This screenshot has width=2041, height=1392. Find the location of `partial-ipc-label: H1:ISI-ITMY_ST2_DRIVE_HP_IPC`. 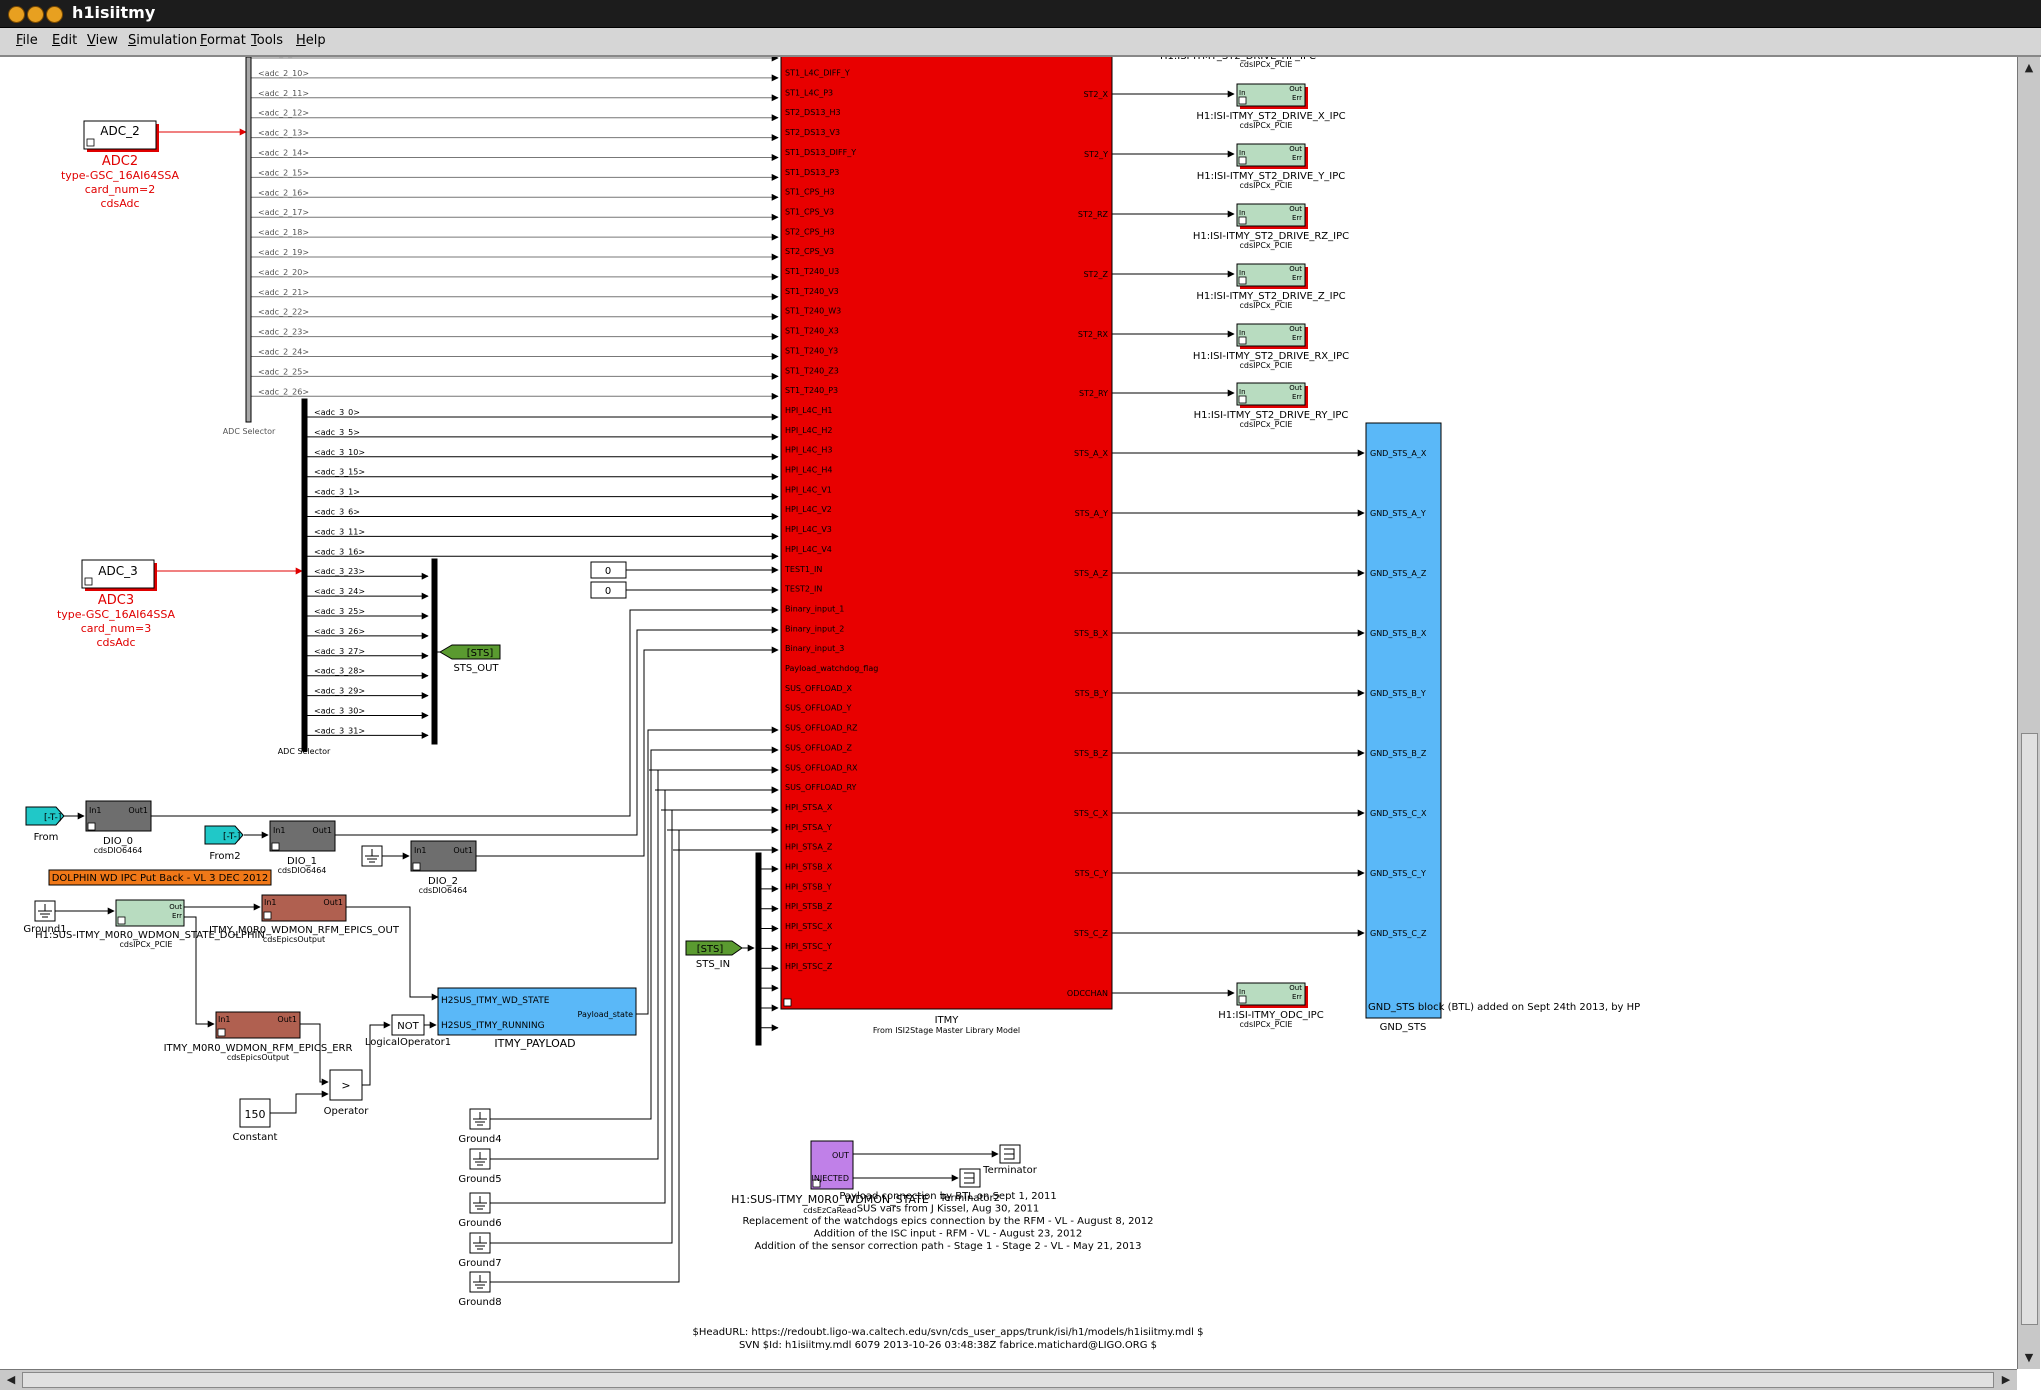

partial-ipc-label: H1:ISI-ITMY_ST2_DRIVE_HP_IPC is located at coordinates (1238, 59).